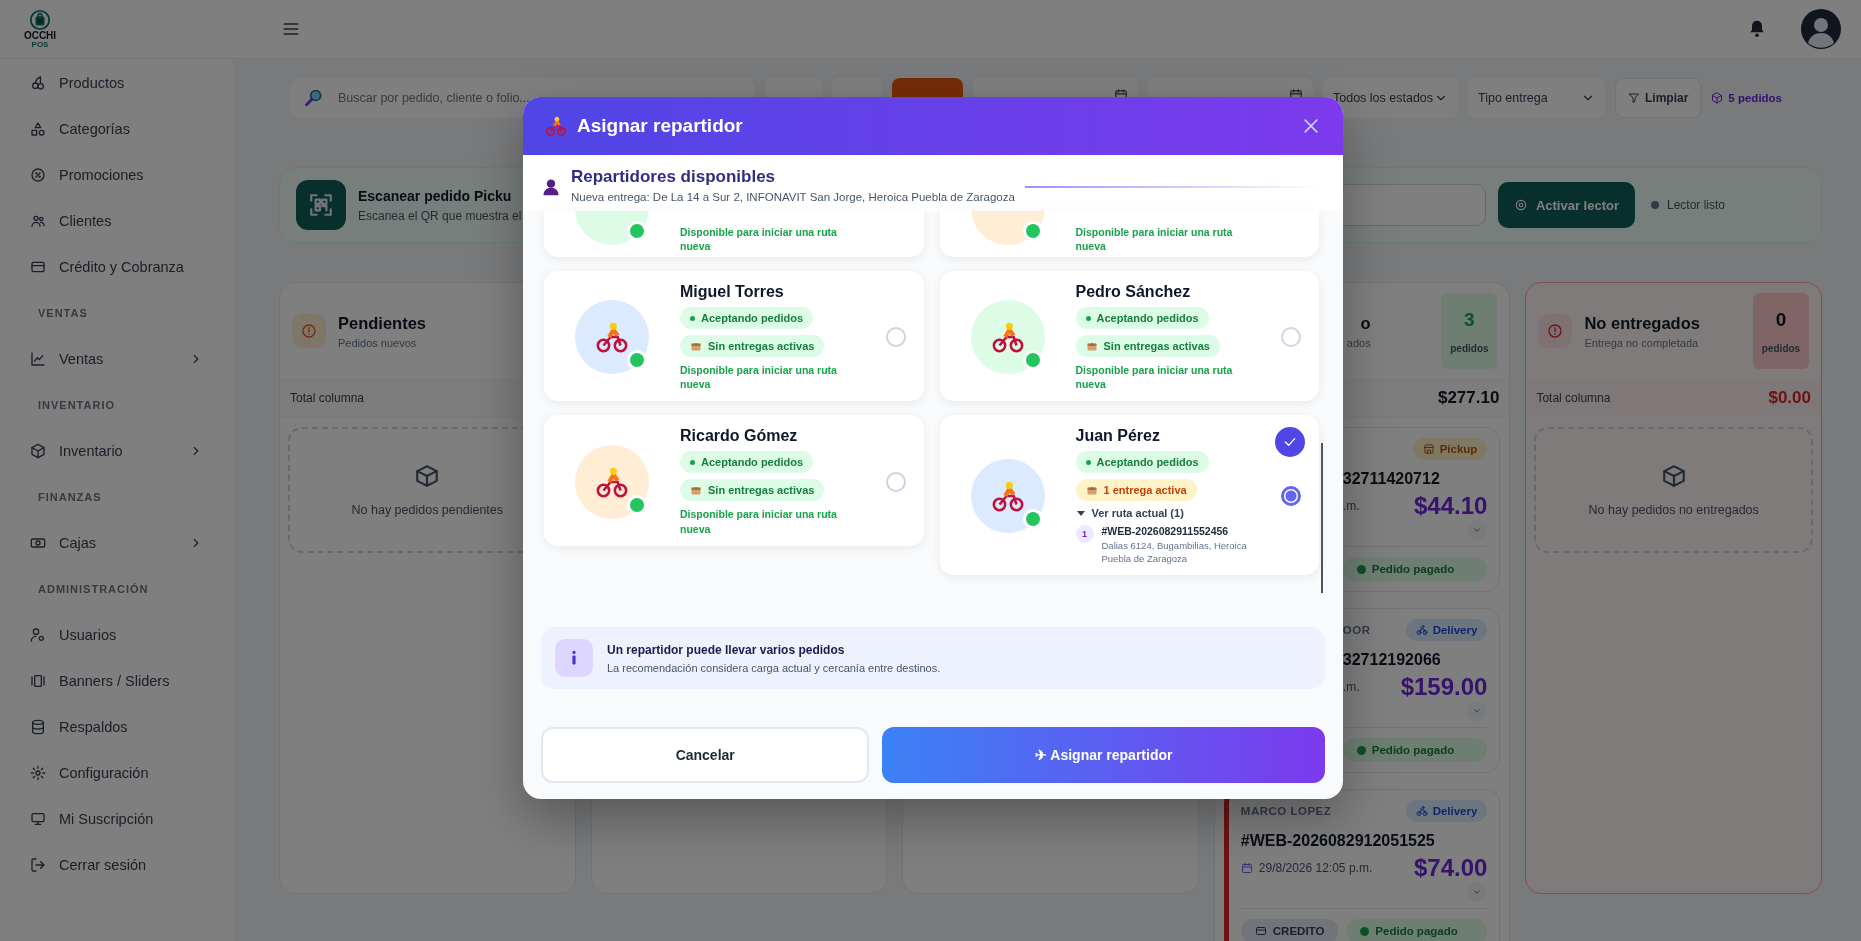 This screenshot has height=941, width=1861. What do you see at coordinates (435, 195) in the screenshot?
I see `scanner-title: Escanear pedido Picku` at bounding box center [435, 195].